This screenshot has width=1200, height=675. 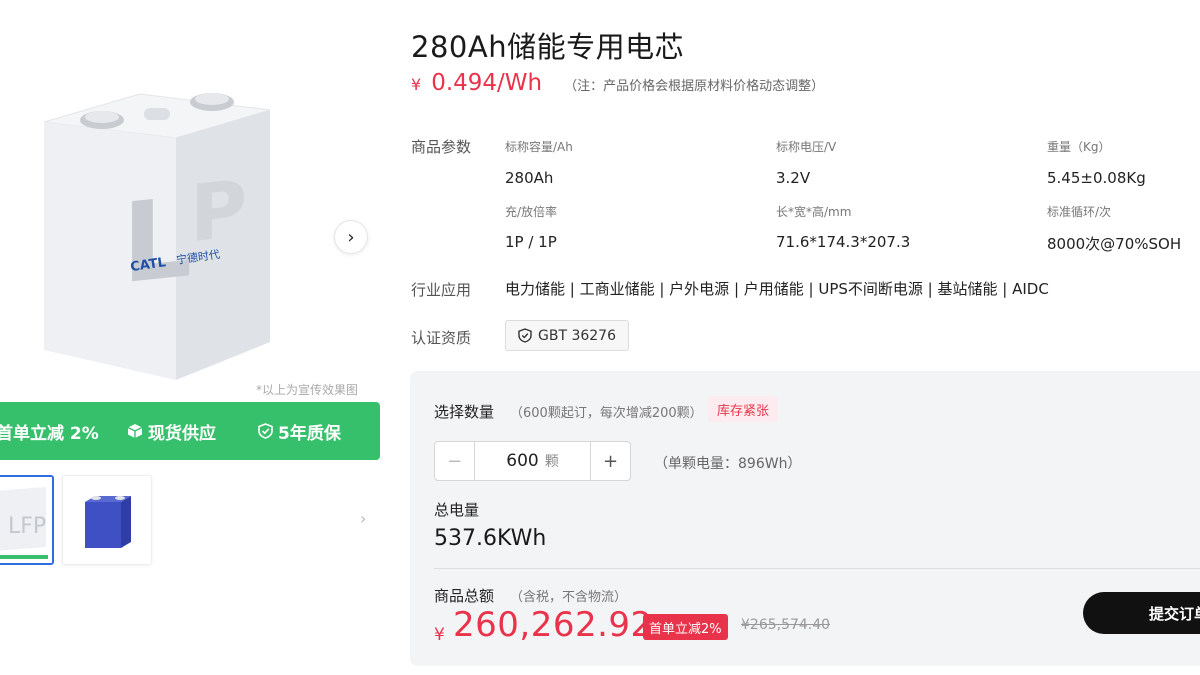 I want to click on thumbnail-cell-blue, so click(x=107, y=520).